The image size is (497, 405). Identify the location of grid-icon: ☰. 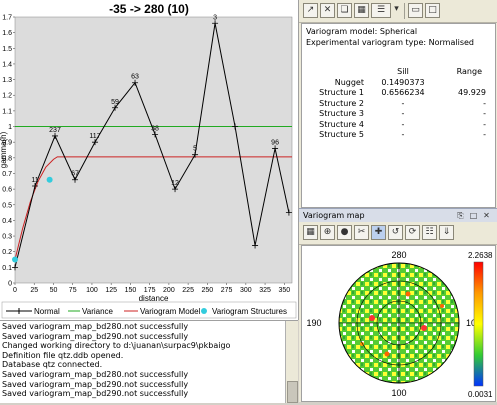
(381, 10).